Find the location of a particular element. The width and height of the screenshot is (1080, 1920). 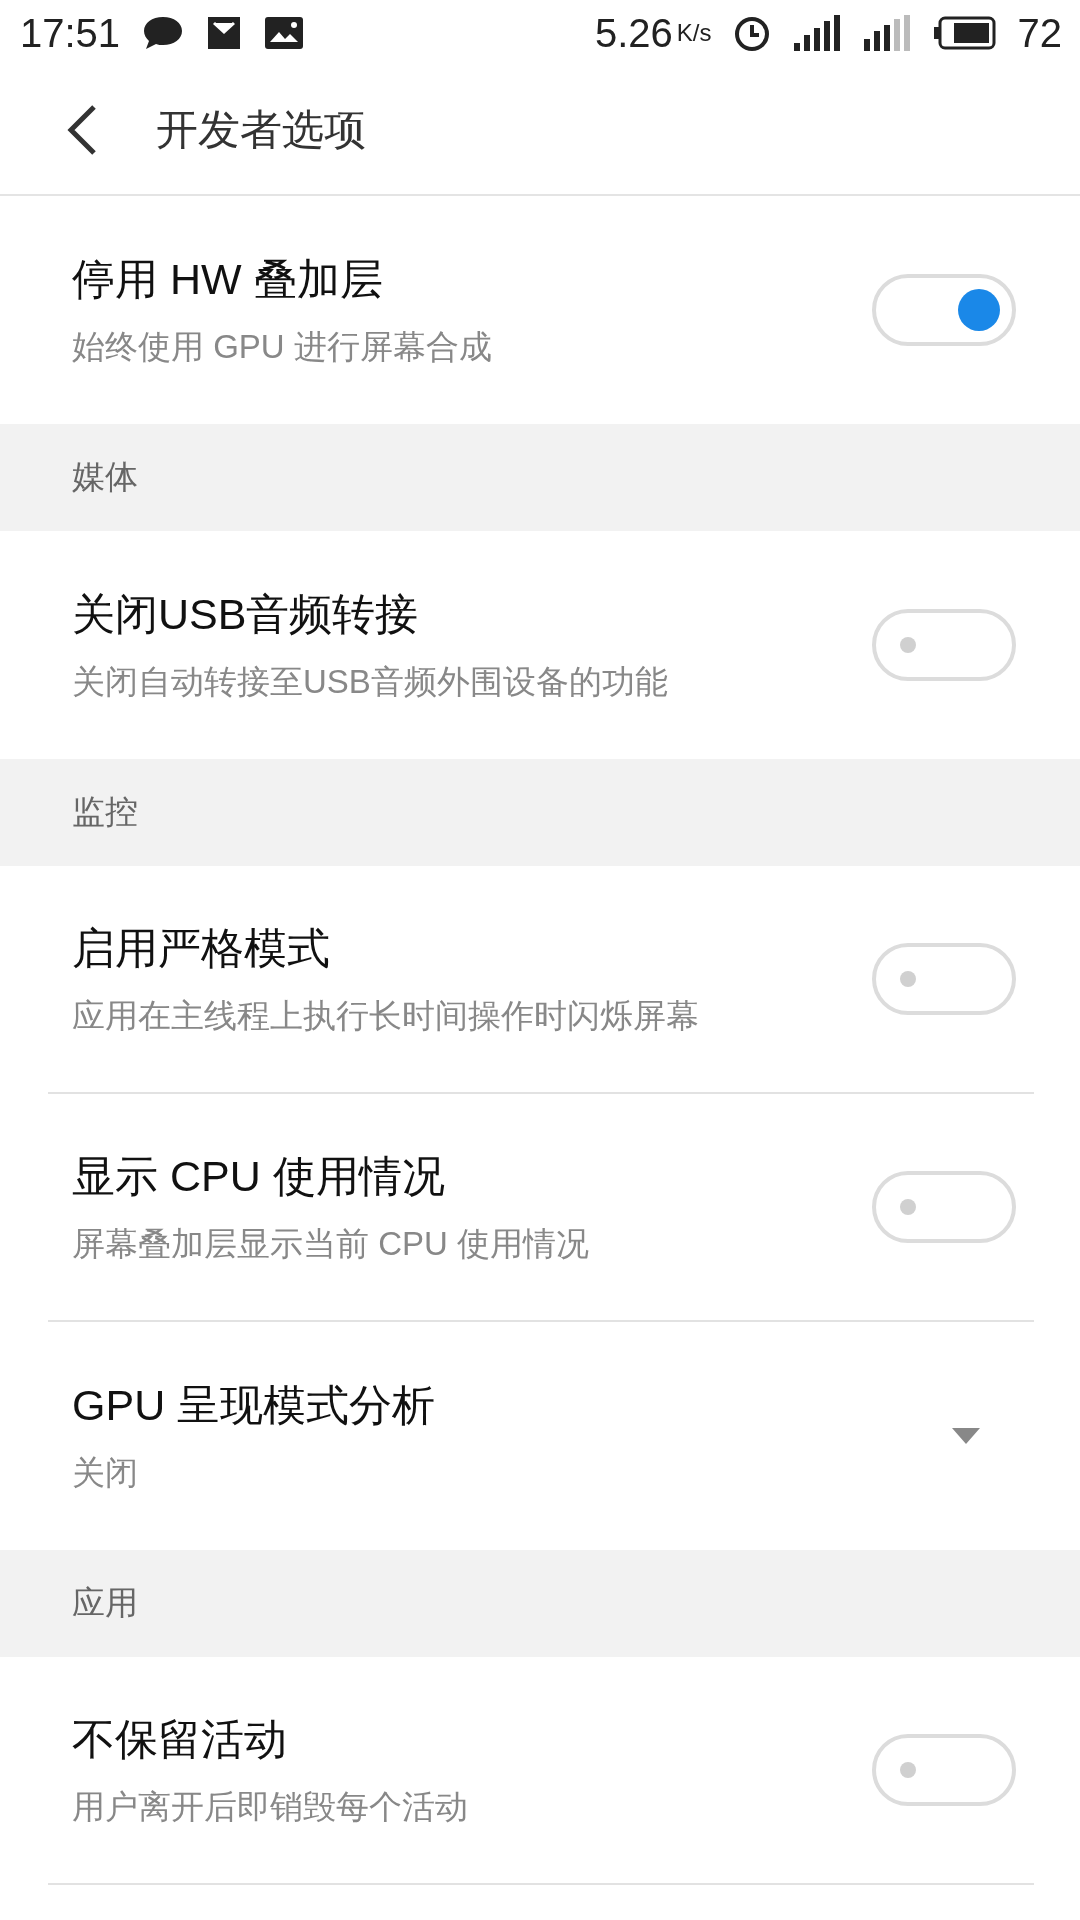

chat-bubble-icon is located at coordinates (163, 33).